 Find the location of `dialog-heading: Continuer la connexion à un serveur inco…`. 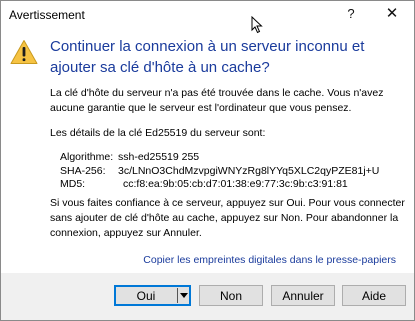

dialog-heading: Continuer la connexion à un serveur inco… is located at coordinates (207, 57).